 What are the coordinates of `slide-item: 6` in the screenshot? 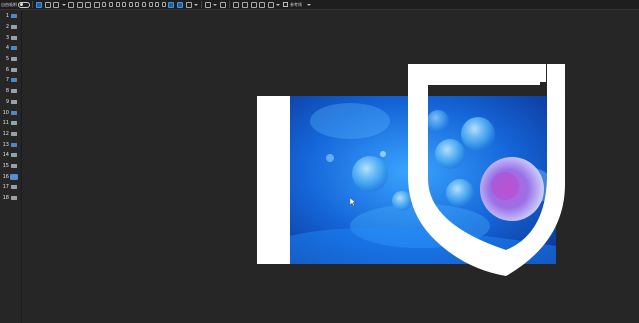 It's located at (10, 69).